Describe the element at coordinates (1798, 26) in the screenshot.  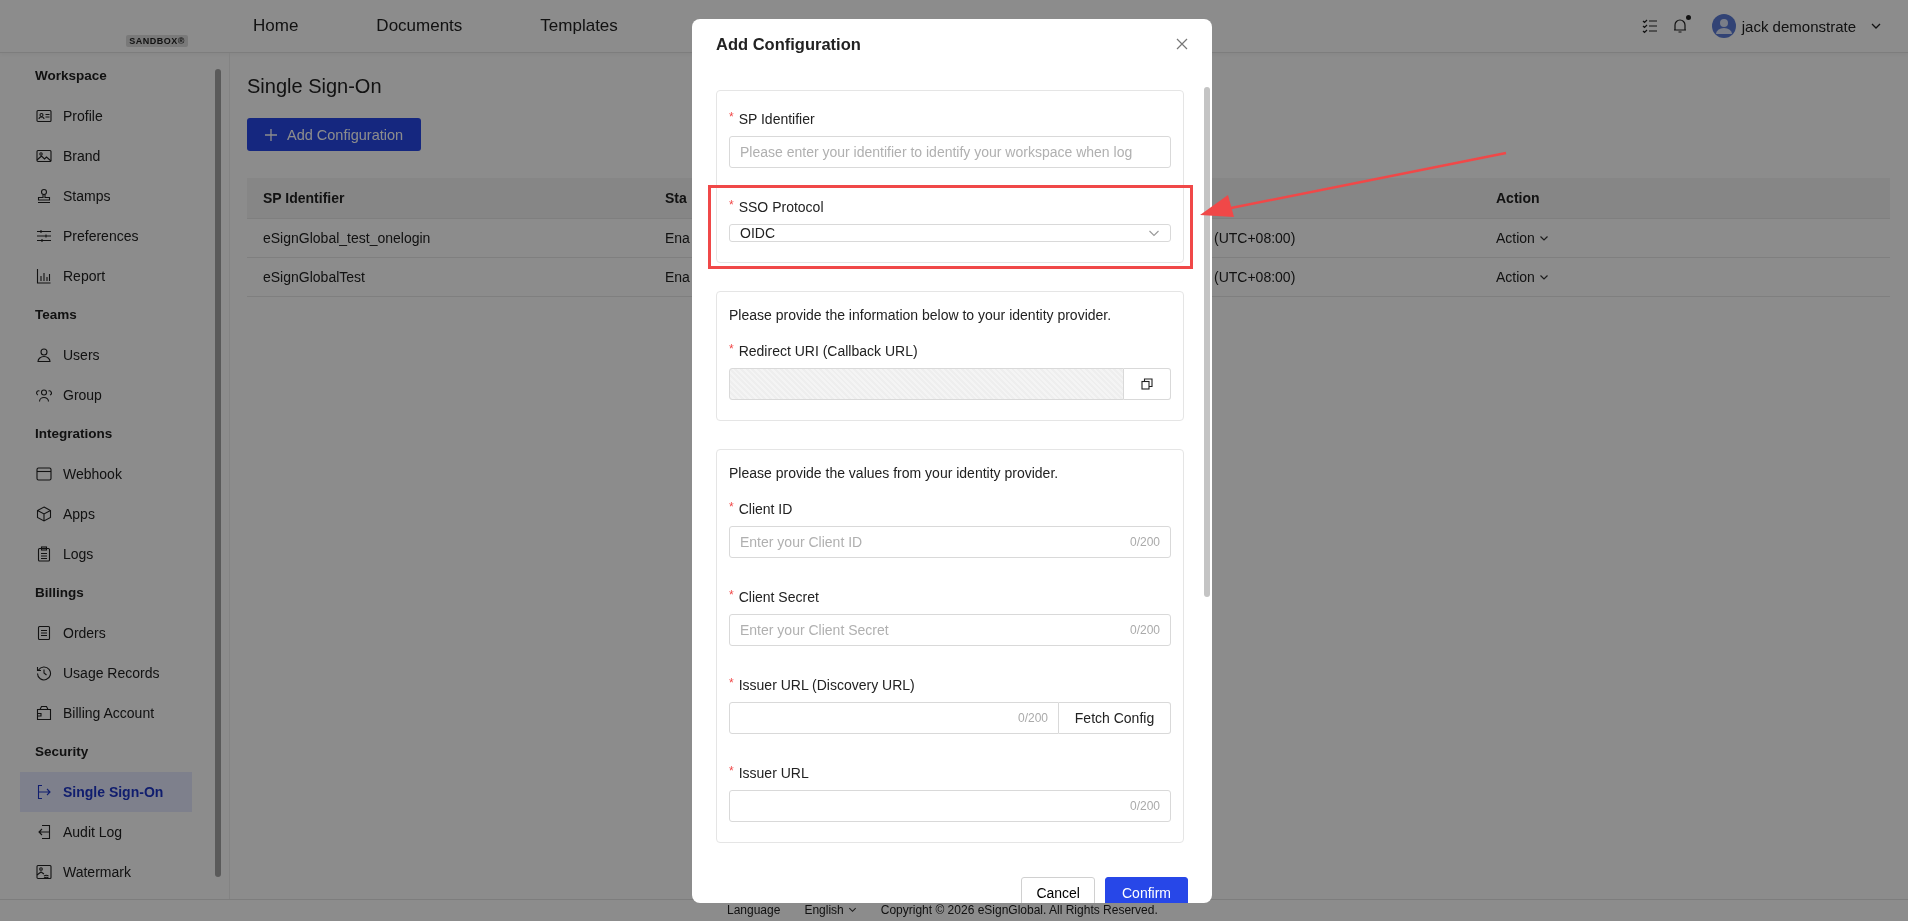
I see `user-name: jack demonstrate` at that location.